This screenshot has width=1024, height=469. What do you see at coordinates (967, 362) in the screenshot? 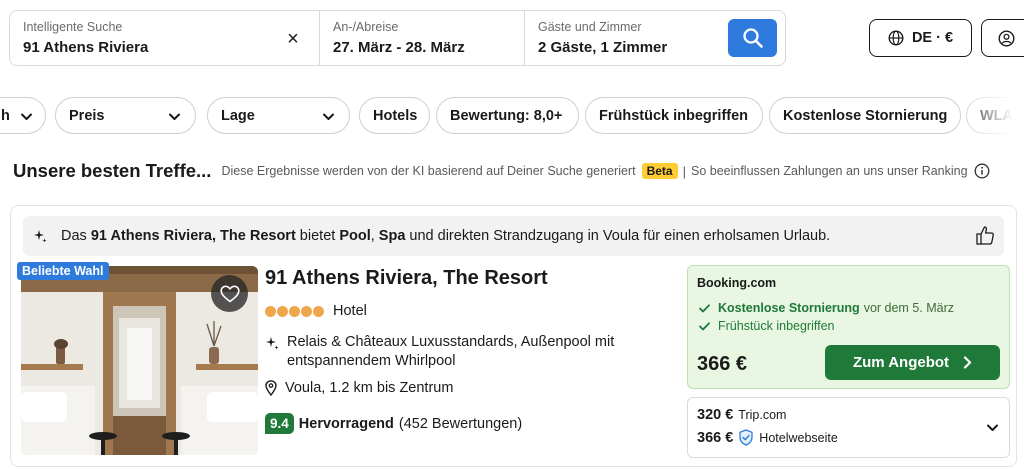
I see `chevron-right-icon` at bounding box center [967, 362].